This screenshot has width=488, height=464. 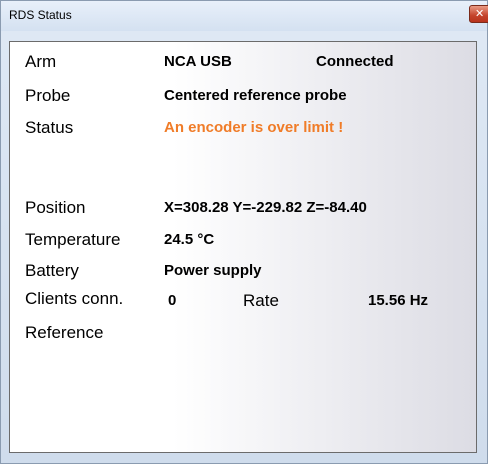 What do you see at coordinates (49, 127) in the screenshot?
I see `status-label: Status` at bounding box center [49, 127].